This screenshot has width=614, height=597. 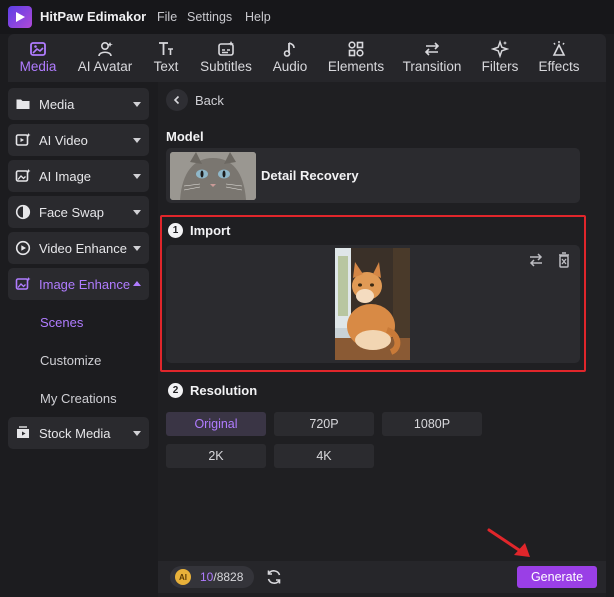 I want to click on ai-avatar-icon, so click(x=105, y=49).